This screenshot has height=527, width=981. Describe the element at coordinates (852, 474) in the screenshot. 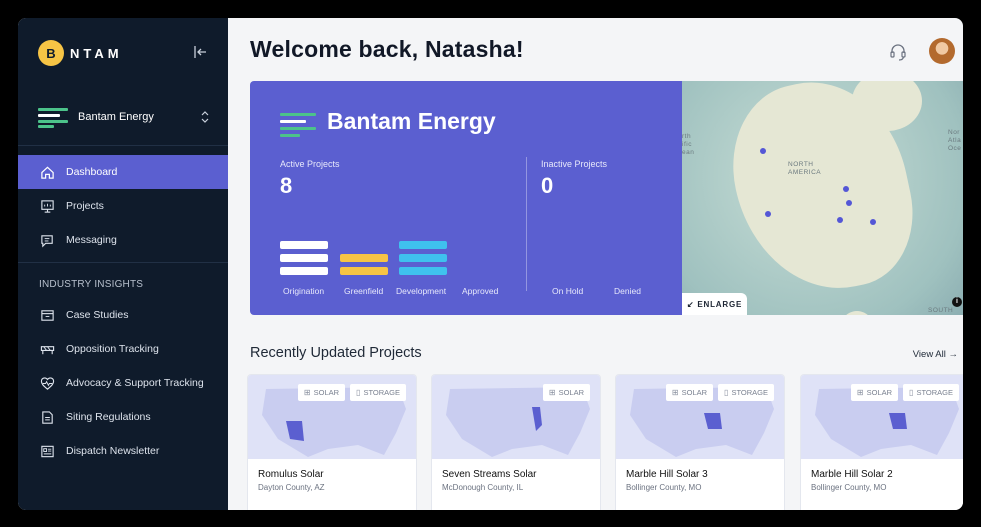

I see `project-name: Marble Hill Solar 2` at that location.